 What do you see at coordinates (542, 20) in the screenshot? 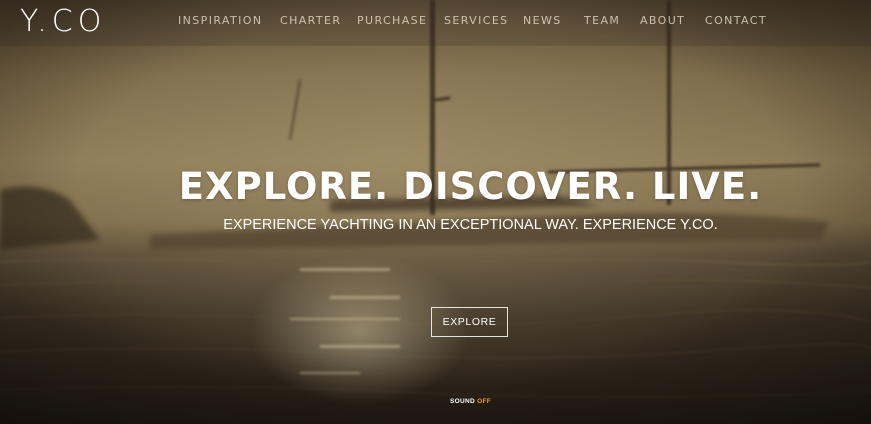
I see `nav-item-news: NEWS` at bounding box center [542, 20].